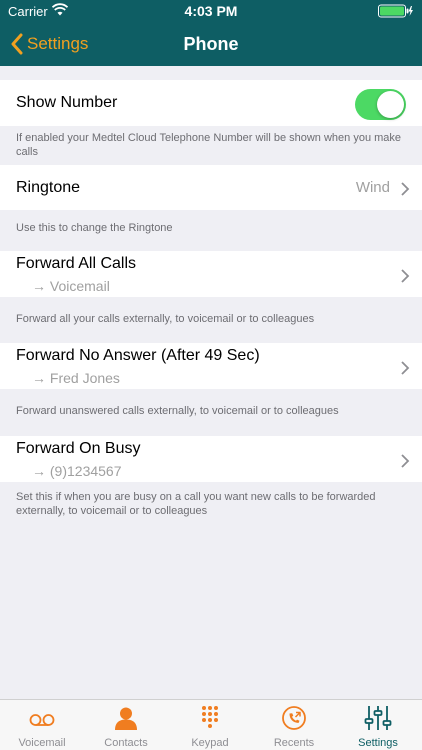 Image resolution: width=422 pixels, height=750 pixels. What do you see at coordinates (211, 187) in the screenshot?
I see `ringtone-cell: Ringtone Wind` at bounding box center [211, 187].